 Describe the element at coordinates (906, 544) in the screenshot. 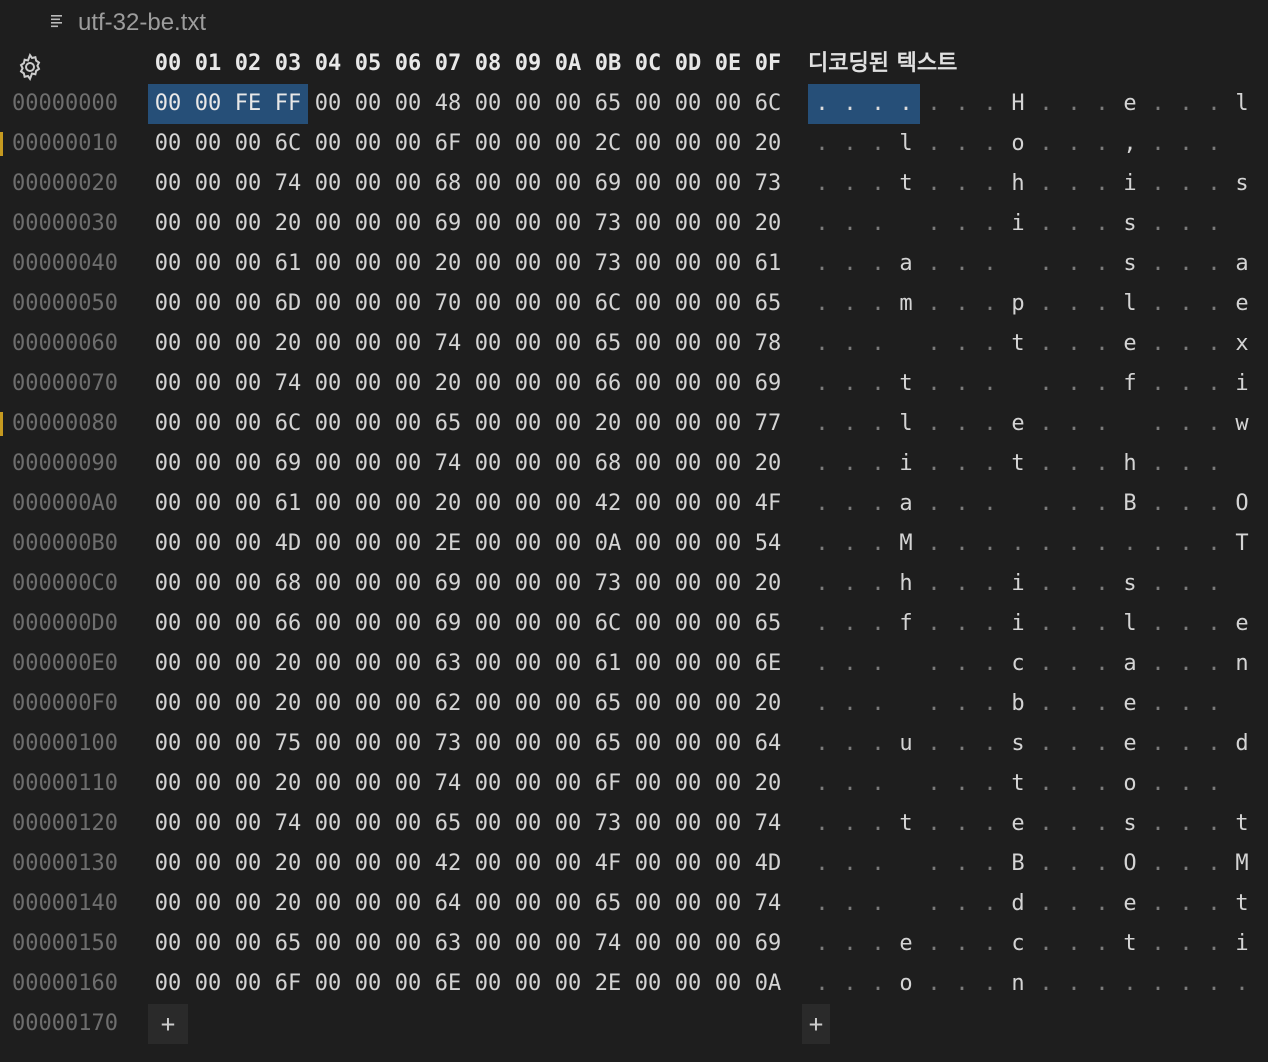

I see `decoded-char: M` at that location.